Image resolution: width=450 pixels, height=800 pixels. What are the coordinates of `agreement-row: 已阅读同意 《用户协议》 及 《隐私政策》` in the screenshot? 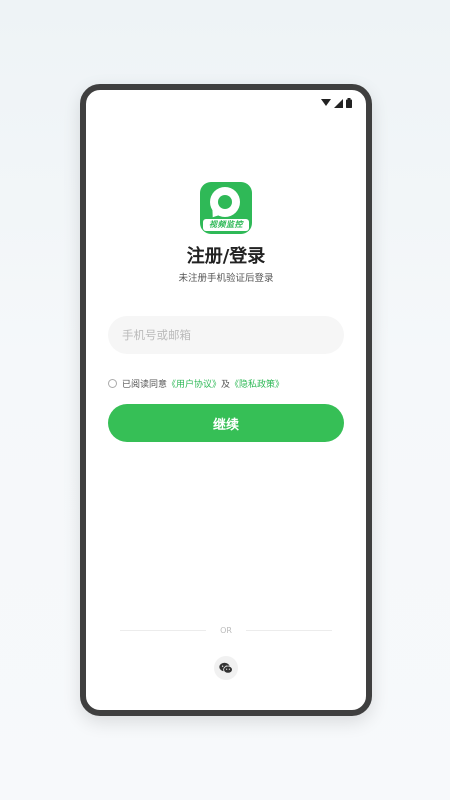 It's located at (196, 383).